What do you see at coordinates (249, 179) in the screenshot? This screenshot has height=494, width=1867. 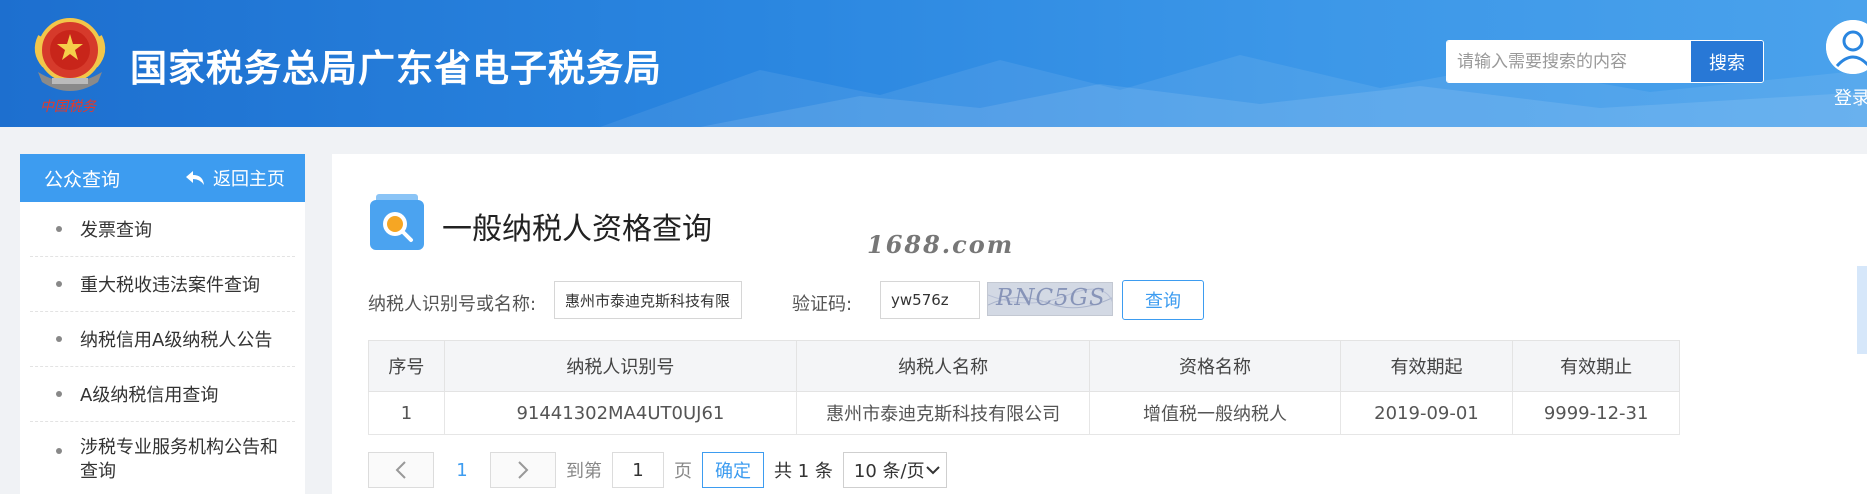 I see `back-home-label: 返回主页` at bounding box center [249, 179].